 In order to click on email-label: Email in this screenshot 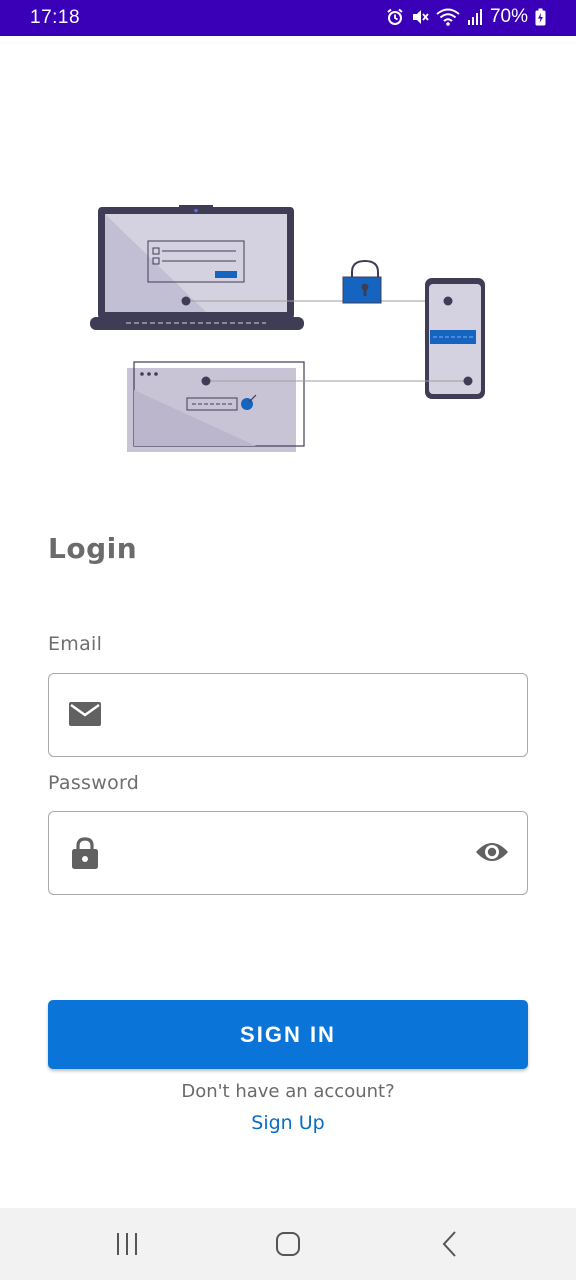, I will do `click(75, 644)`.